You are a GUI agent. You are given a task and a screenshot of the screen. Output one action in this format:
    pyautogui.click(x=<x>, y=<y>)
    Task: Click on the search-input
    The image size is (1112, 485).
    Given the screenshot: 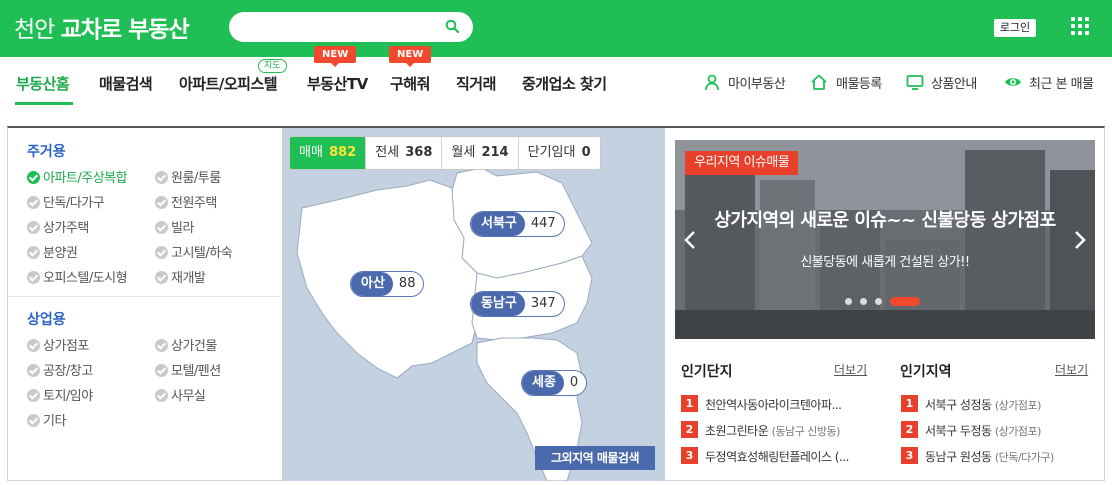 What is the action you would take?
    pyautogui.click(x=351, y=27)
    